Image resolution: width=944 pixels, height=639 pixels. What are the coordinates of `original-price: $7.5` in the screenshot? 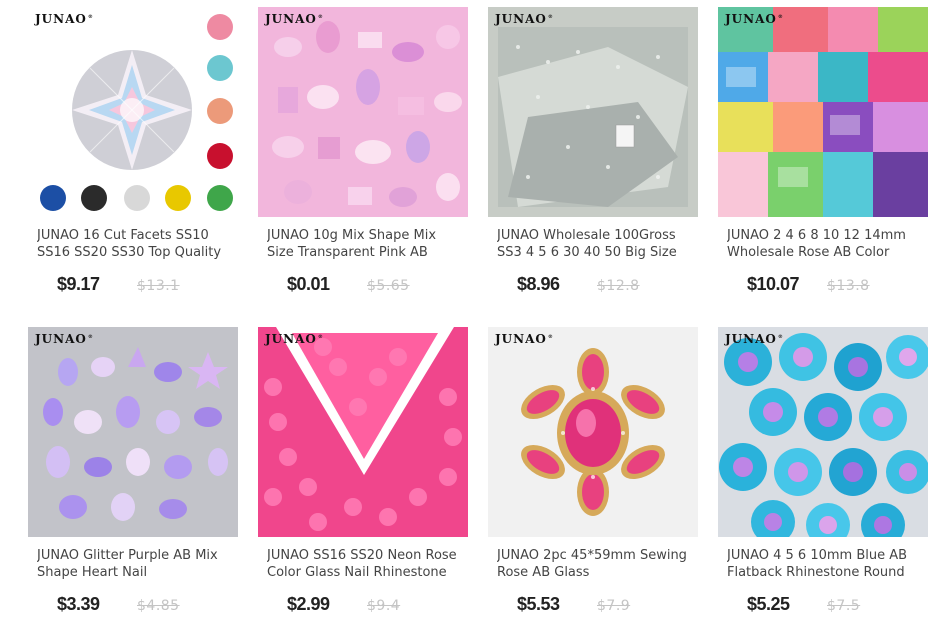 It's located at (844, 606).